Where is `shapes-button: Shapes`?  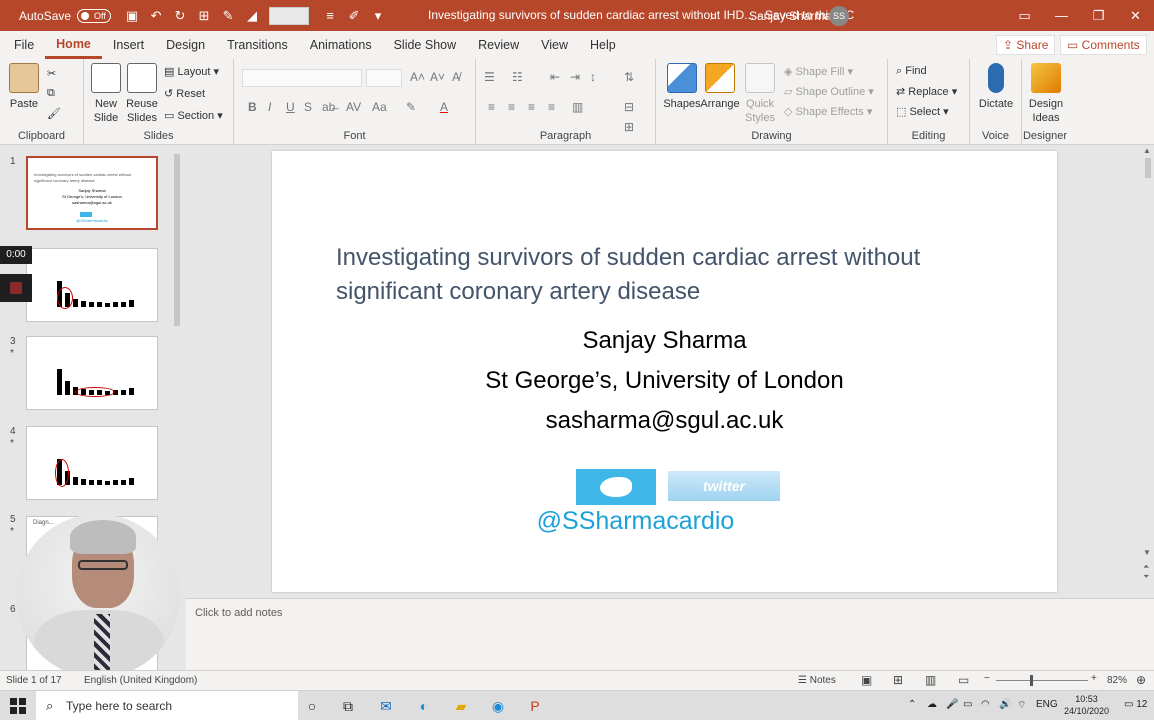
shapes-button: Shapes is located at coordinates (682, 87).